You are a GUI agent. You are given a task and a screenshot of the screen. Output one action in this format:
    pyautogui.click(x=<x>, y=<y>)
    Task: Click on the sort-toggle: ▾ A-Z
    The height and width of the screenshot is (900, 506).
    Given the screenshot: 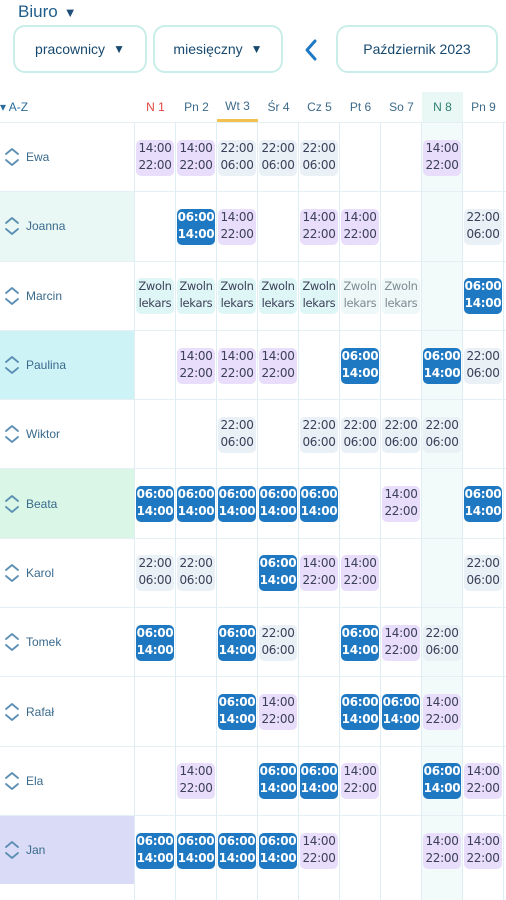 What is the action you would take?
    pyautogui.click(x=14, y=107)
    